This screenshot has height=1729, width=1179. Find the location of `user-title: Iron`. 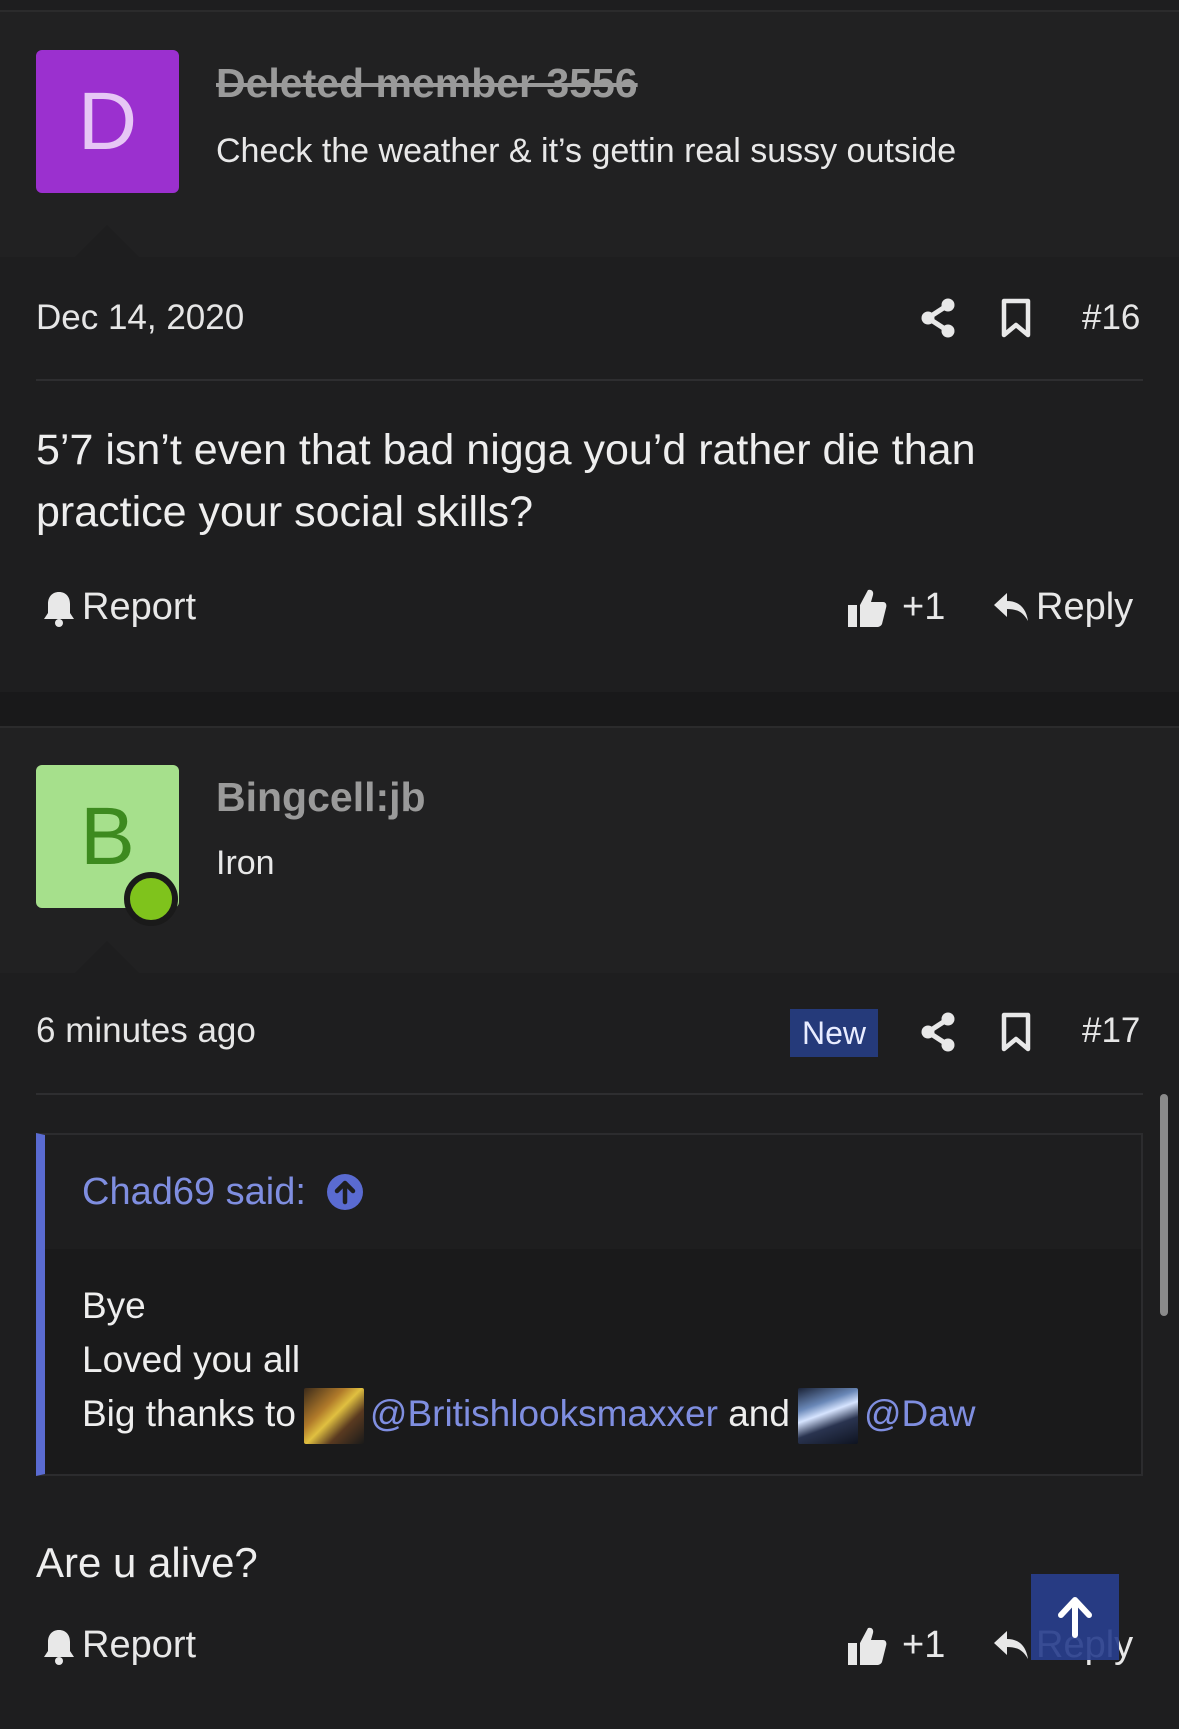

user-title: Iron is located at coordinates (245, 863).